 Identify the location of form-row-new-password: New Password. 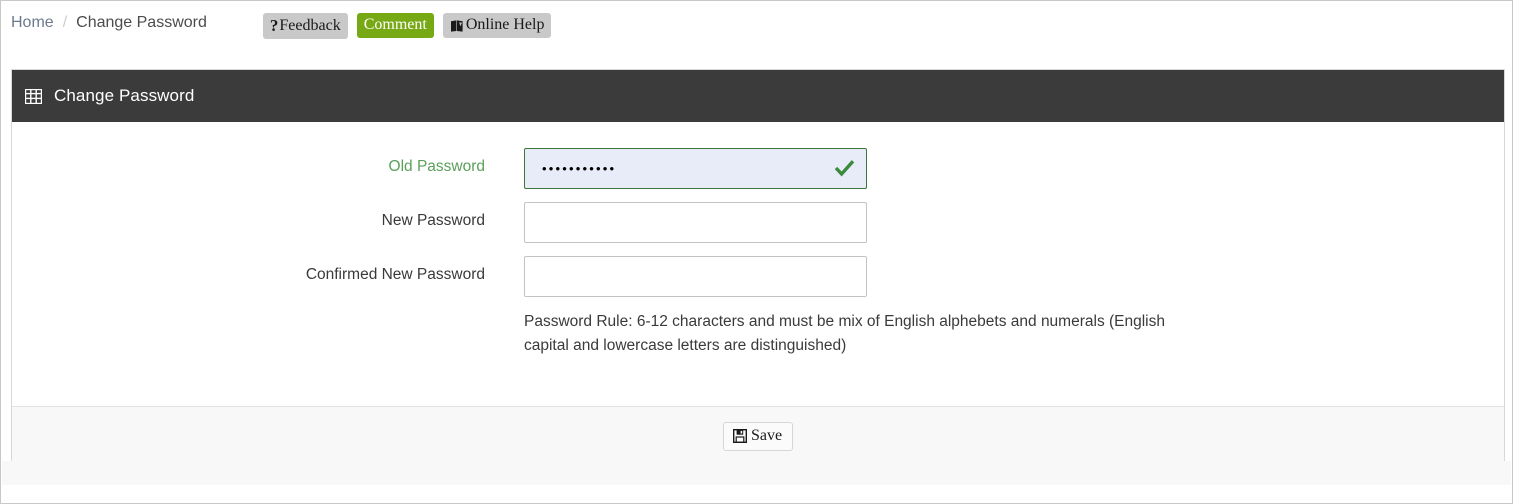
(758, 222).